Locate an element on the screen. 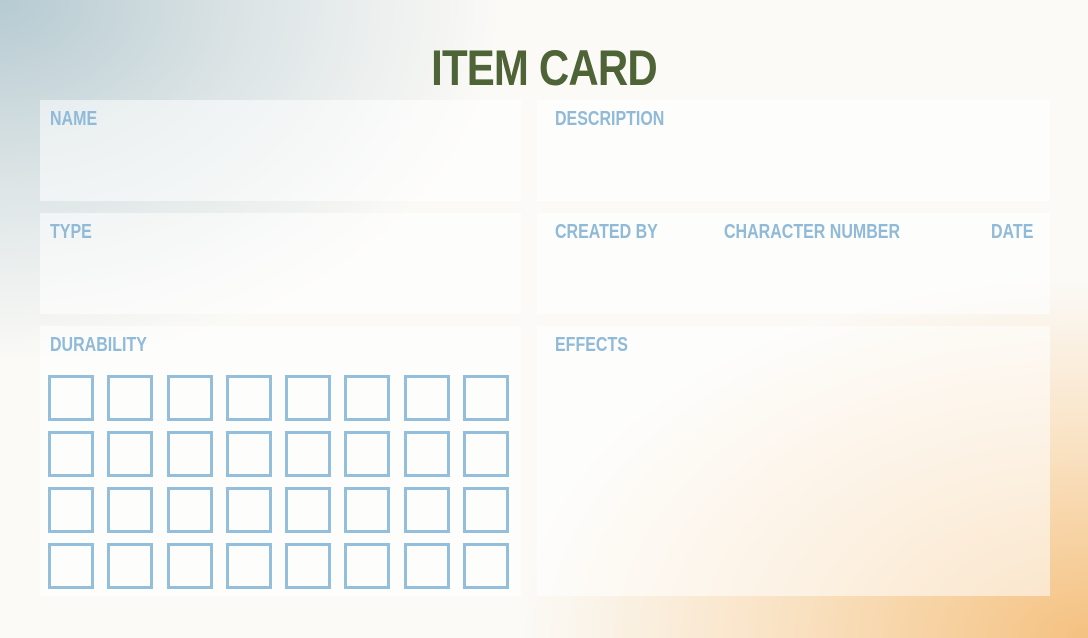 This screenshot has width=1088, height=638. name-field: NAME is located at coordinates (280, 150).